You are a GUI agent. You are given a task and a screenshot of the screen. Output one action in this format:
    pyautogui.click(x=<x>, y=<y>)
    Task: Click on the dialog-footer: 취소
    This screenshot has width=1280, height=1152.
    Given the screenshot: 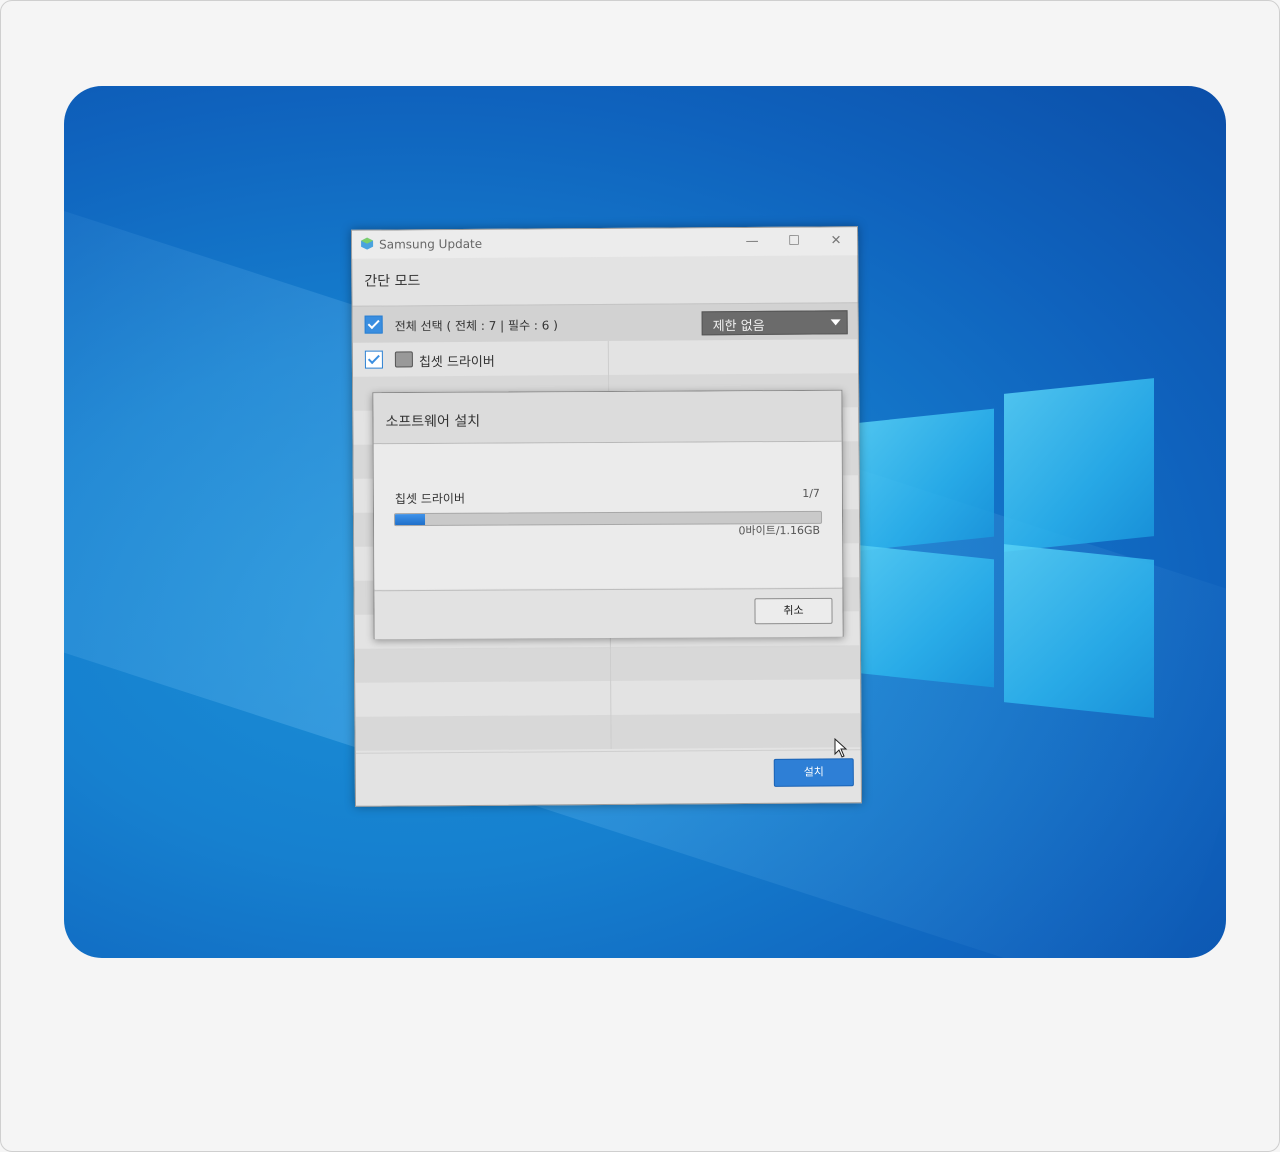 What is the action you would take?
    pyautogui.click(x=608, y=613)
    